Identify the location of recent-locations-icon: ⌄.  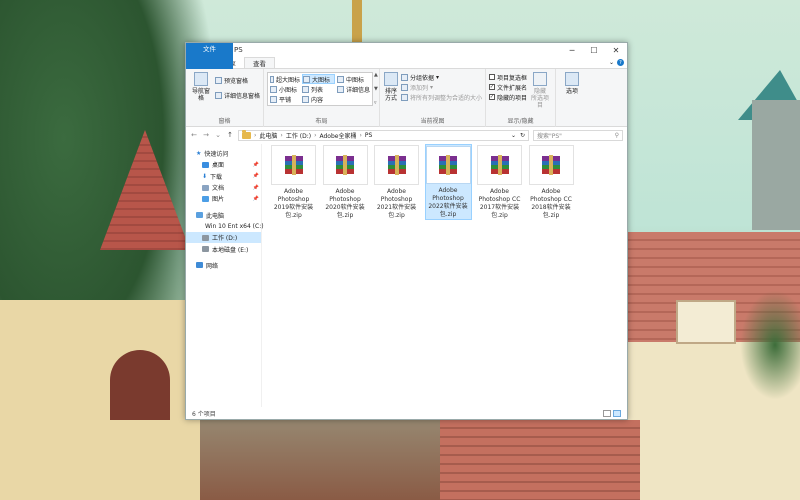
(218, 135).